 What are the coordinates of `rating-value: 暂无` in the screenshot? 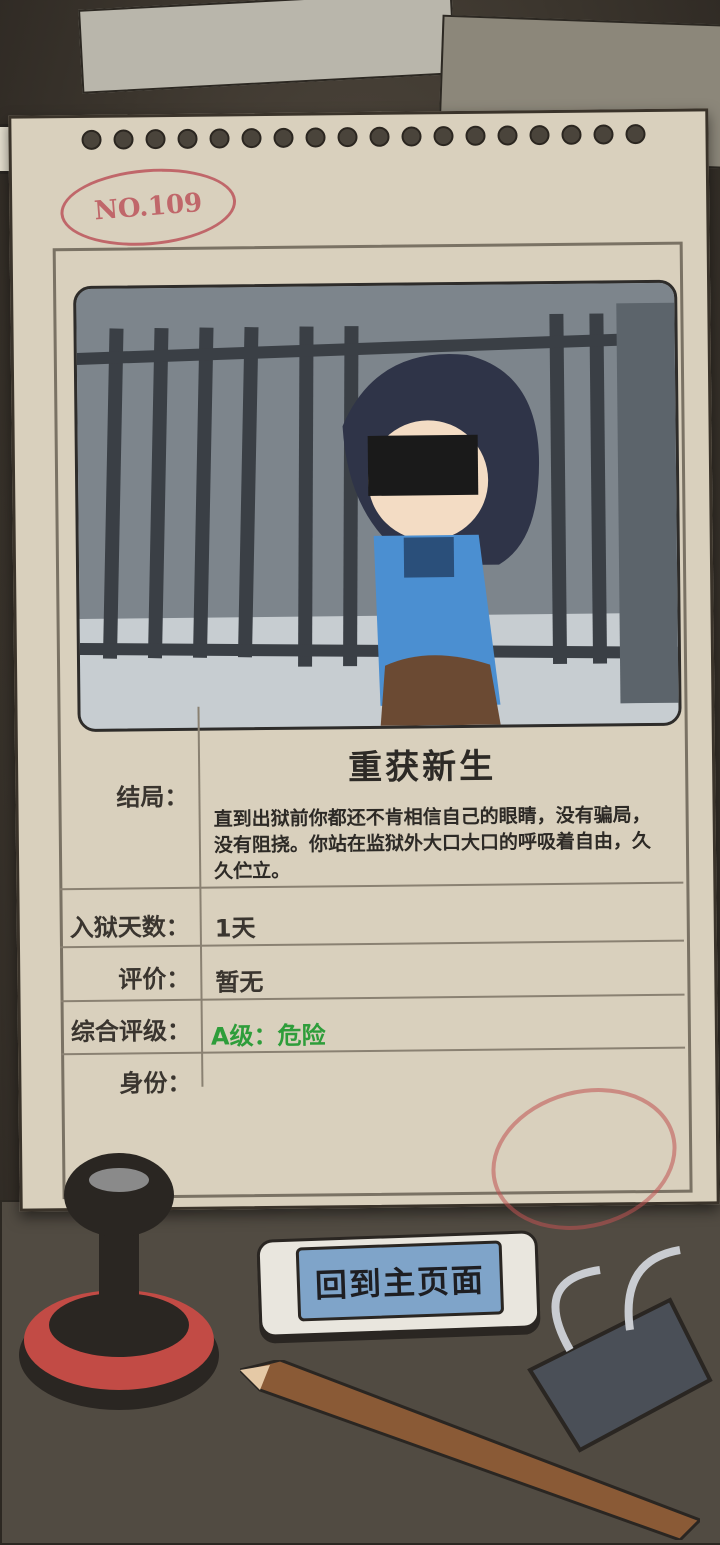 It's located at (239, 982).